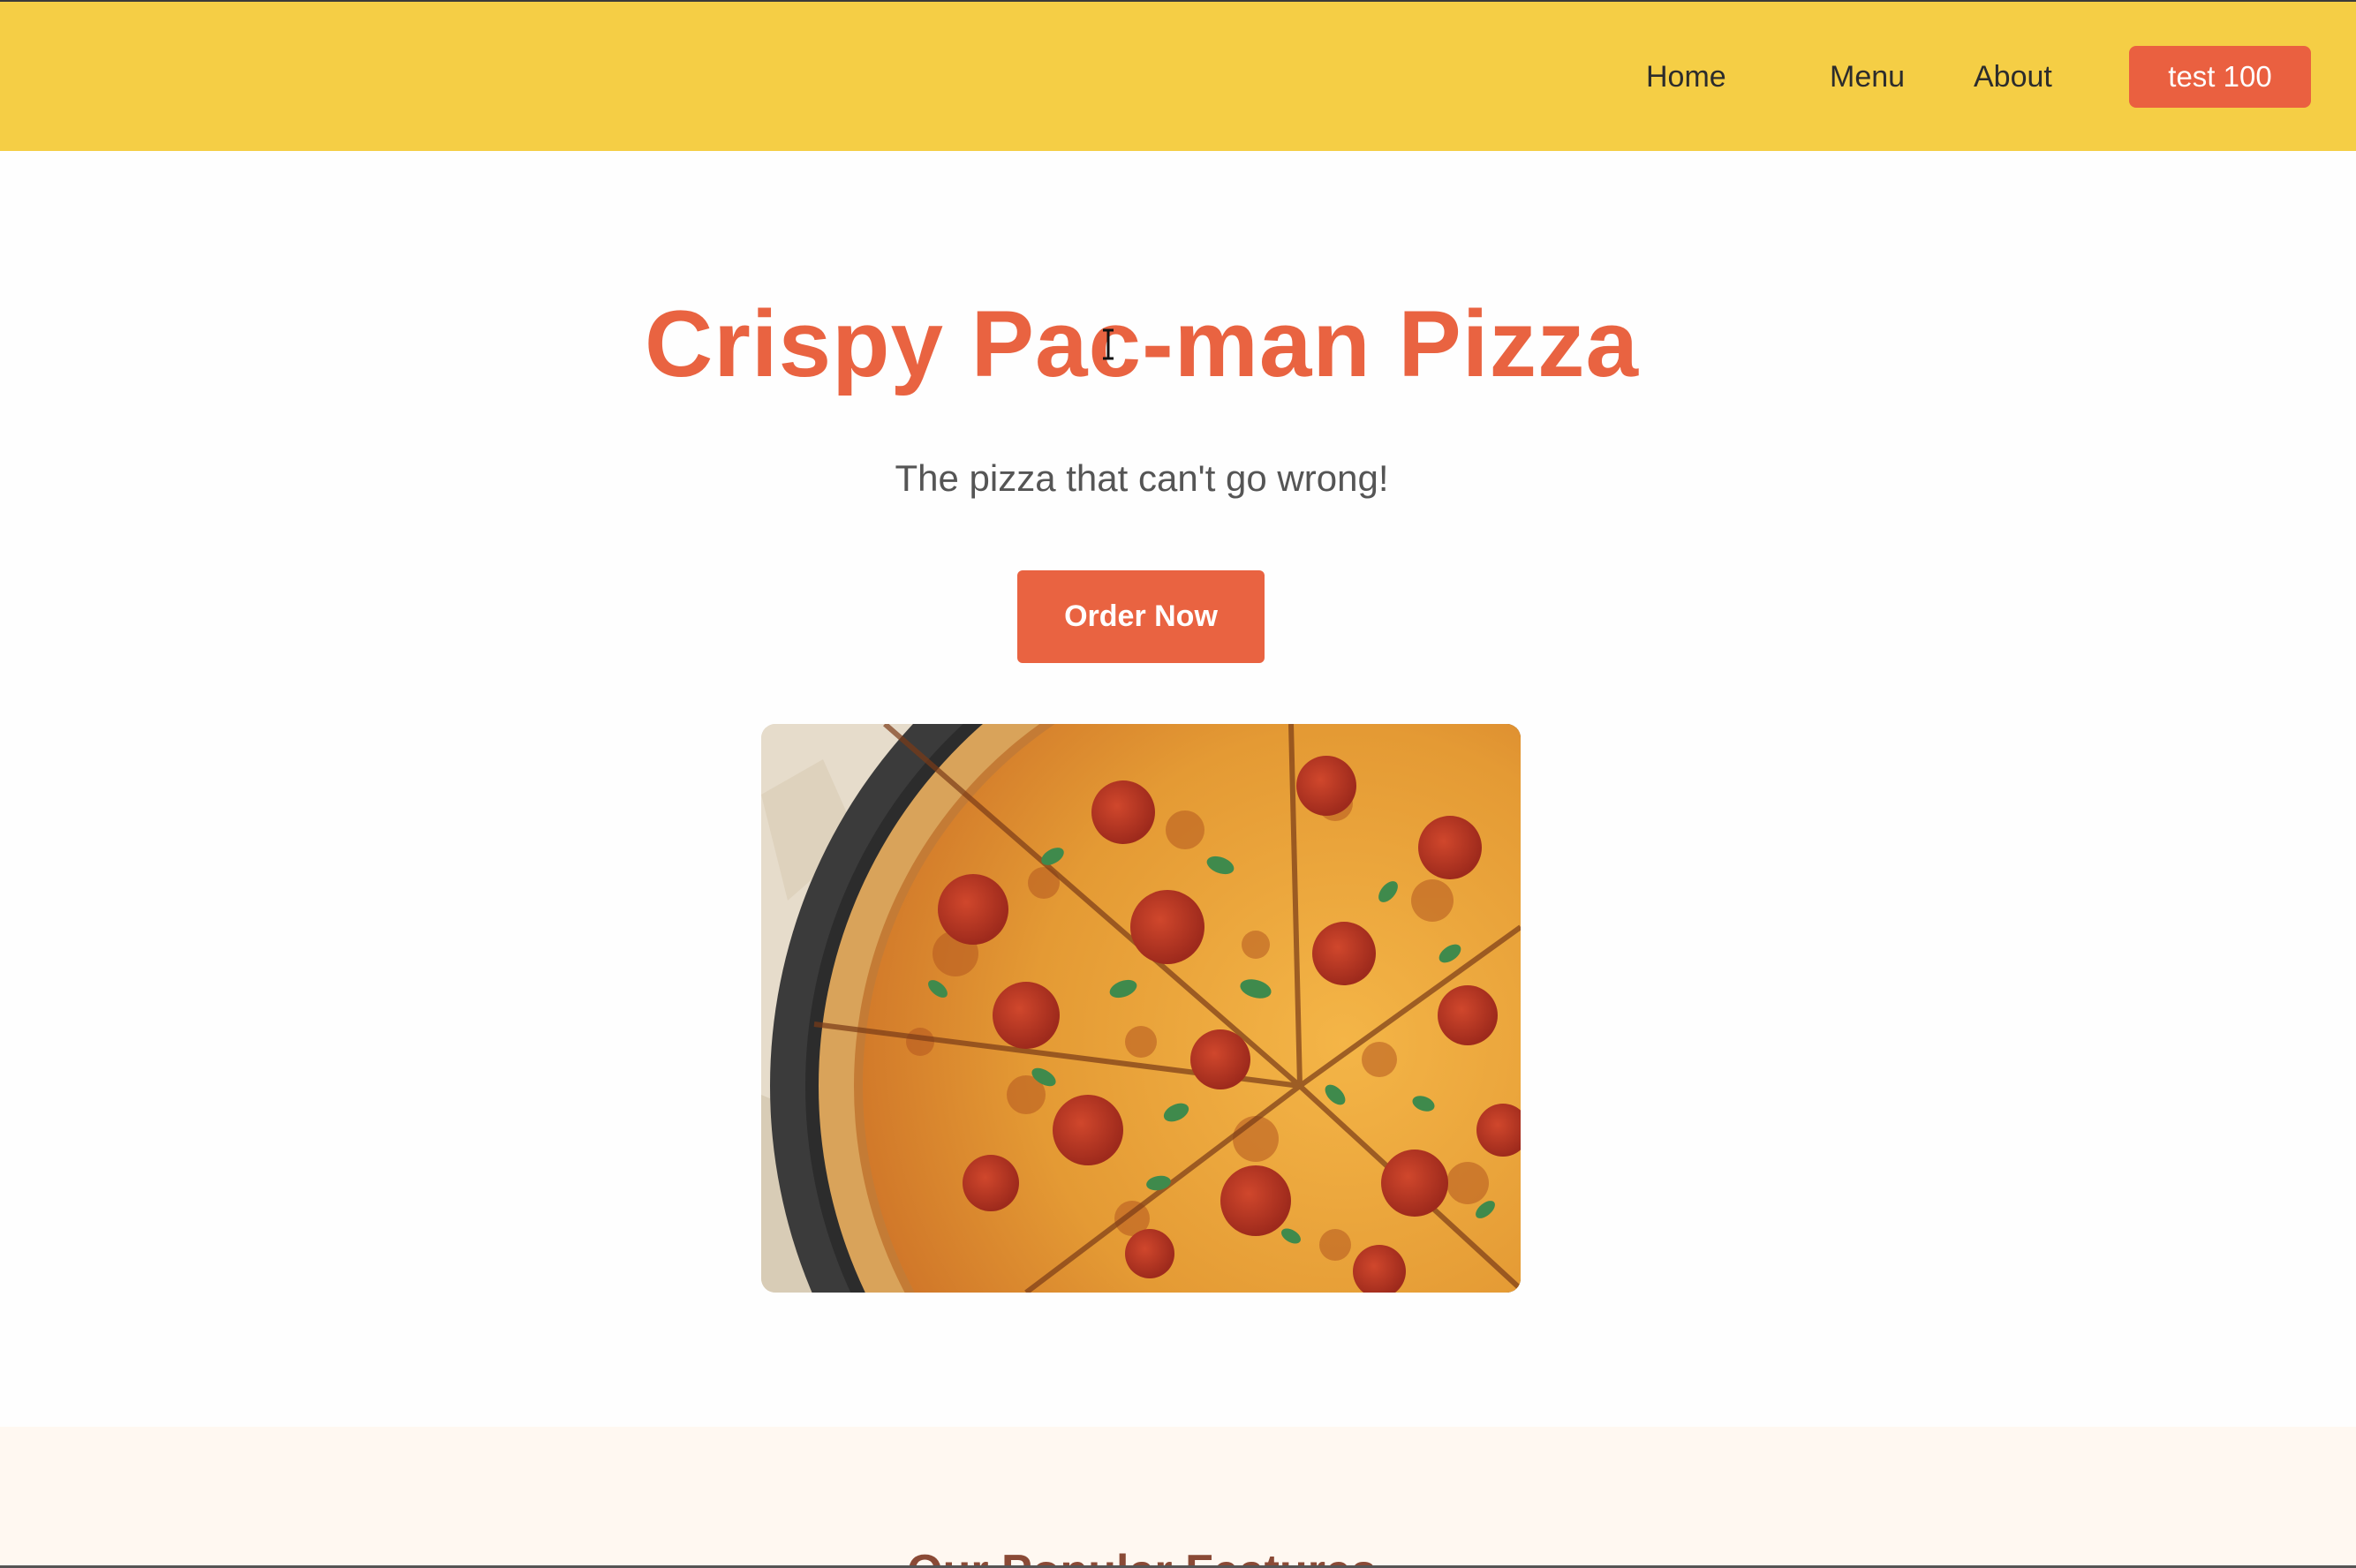 The image size is (2356, 1568). What do you see at coordinates (1142, 1555) in the screenshot?
I see `features-heading: Our Popular Features` at bounding box center [1142, 1555].